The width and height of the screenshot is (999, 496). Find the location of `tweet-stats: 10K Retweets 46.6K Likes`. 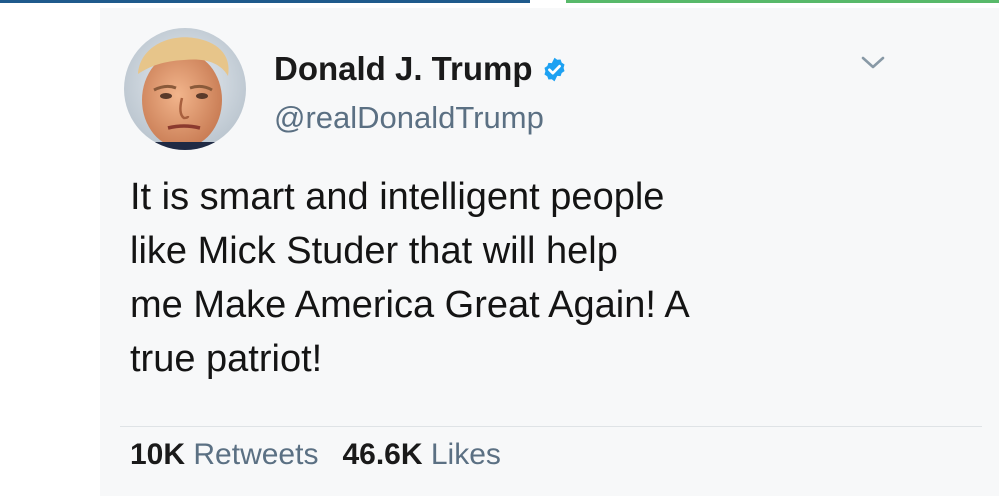

tweet-stats: 10K Retweets 46.6K Likes is located at coordinates (315, 455).